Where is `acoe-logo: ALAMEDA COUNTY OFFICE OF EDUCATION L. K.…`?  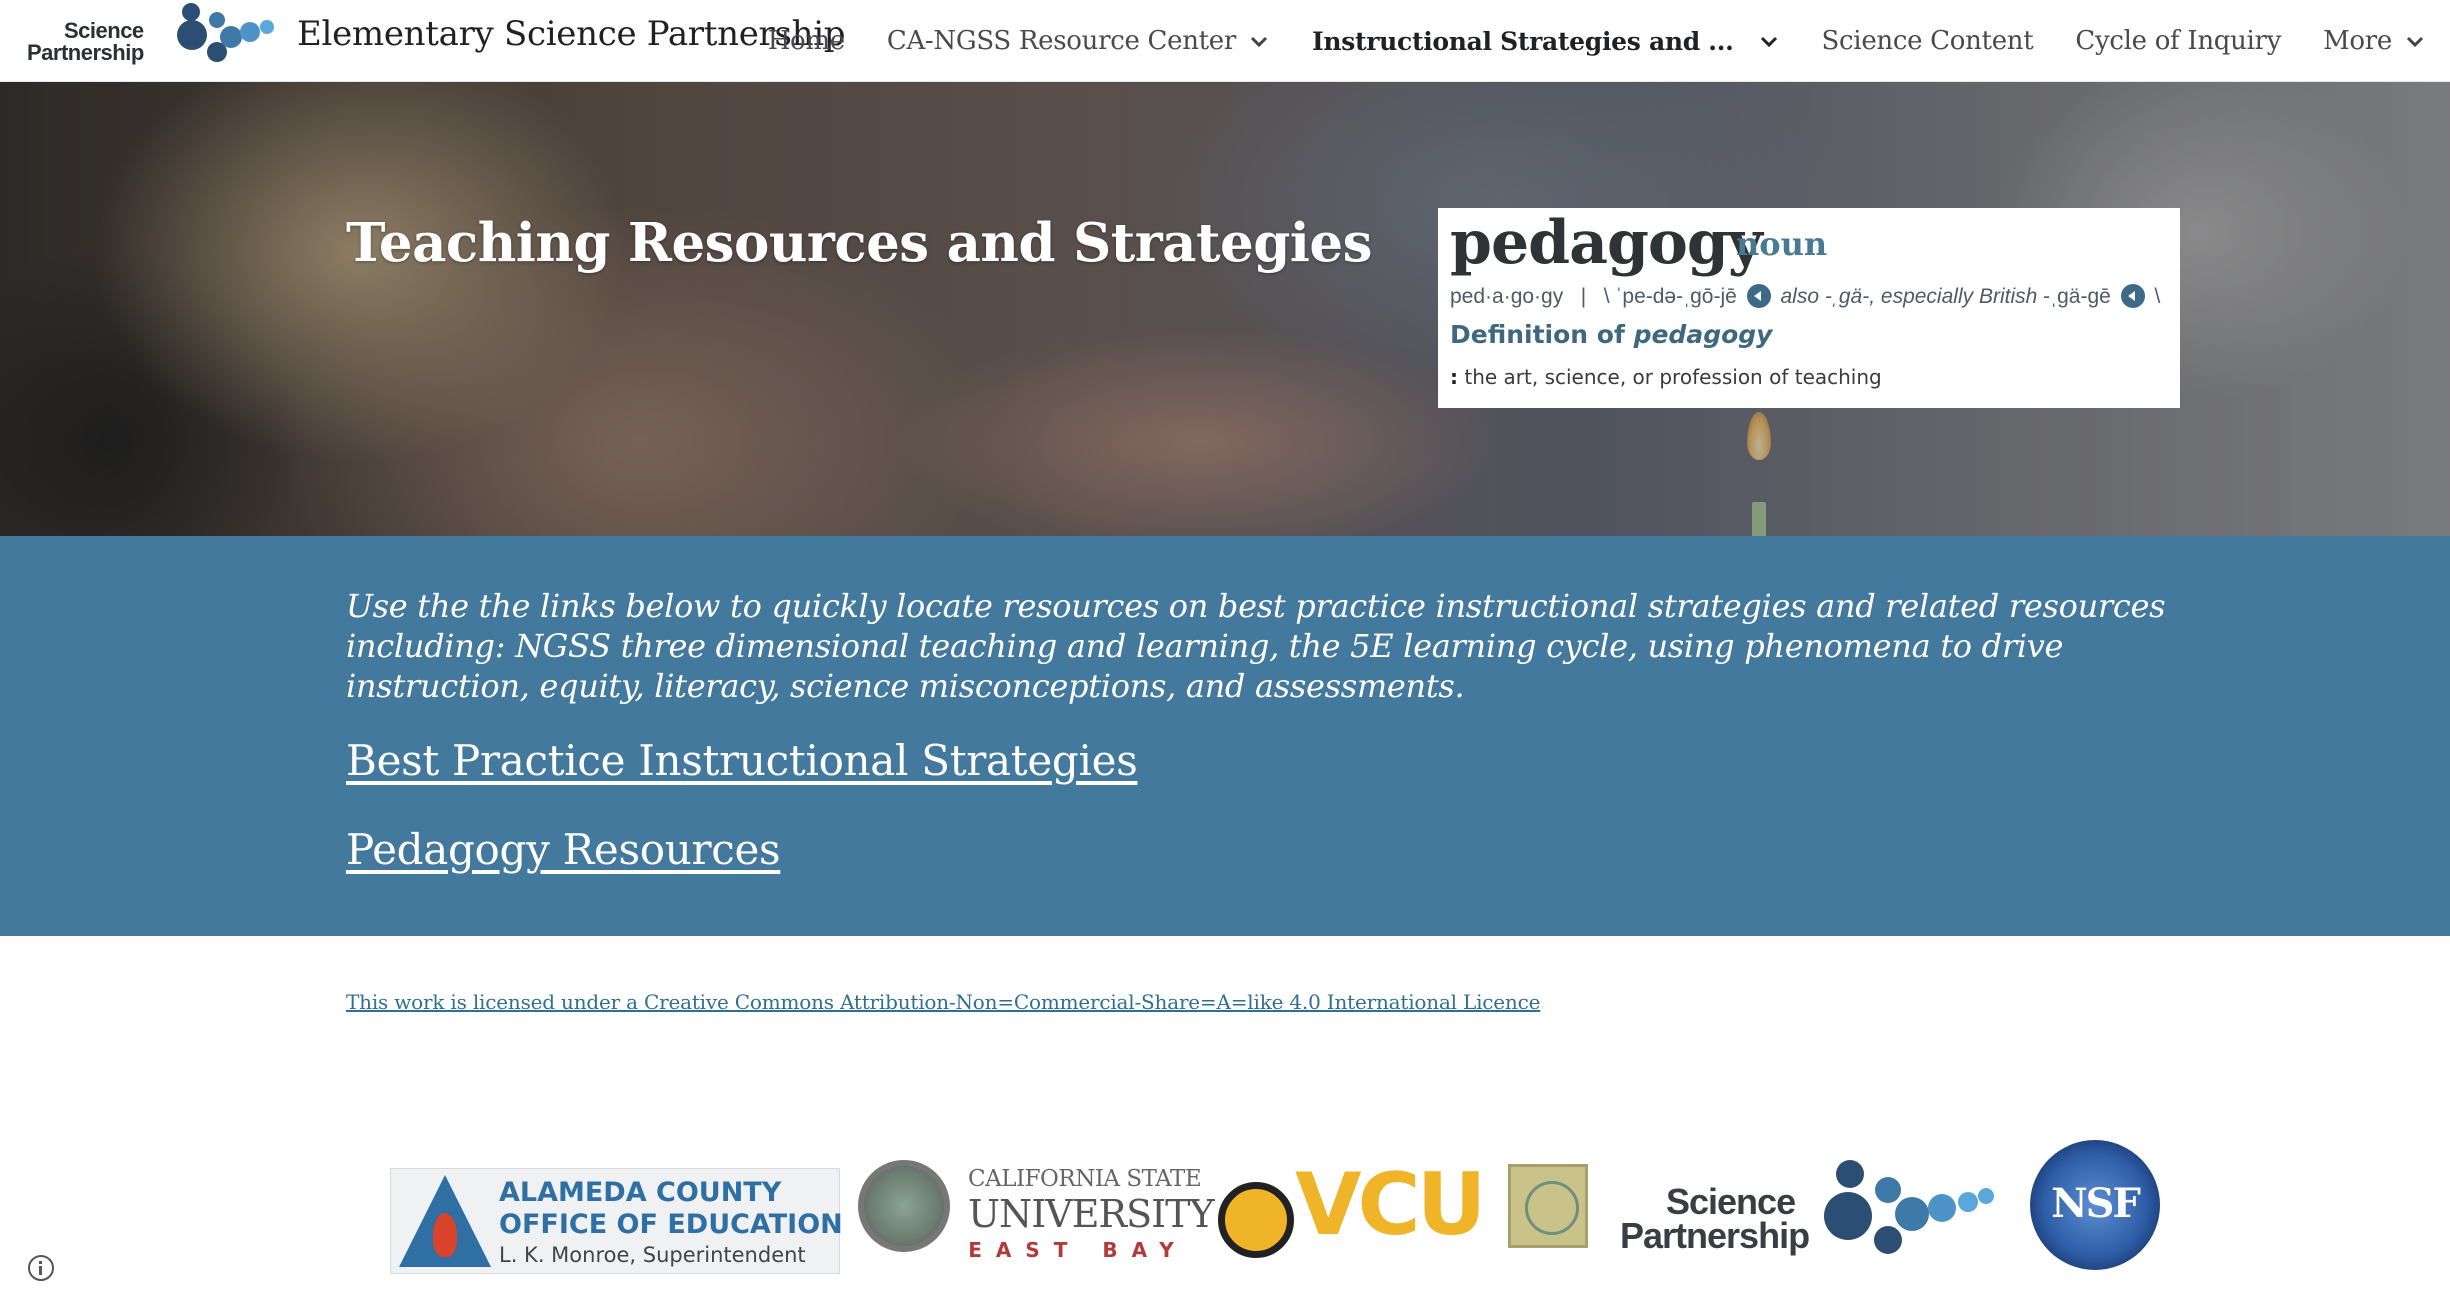 acoe-logo: ALAMEDA COUNTY OFFICE OF EDUCATION L. K.… is located at coordinates (616, 1221).